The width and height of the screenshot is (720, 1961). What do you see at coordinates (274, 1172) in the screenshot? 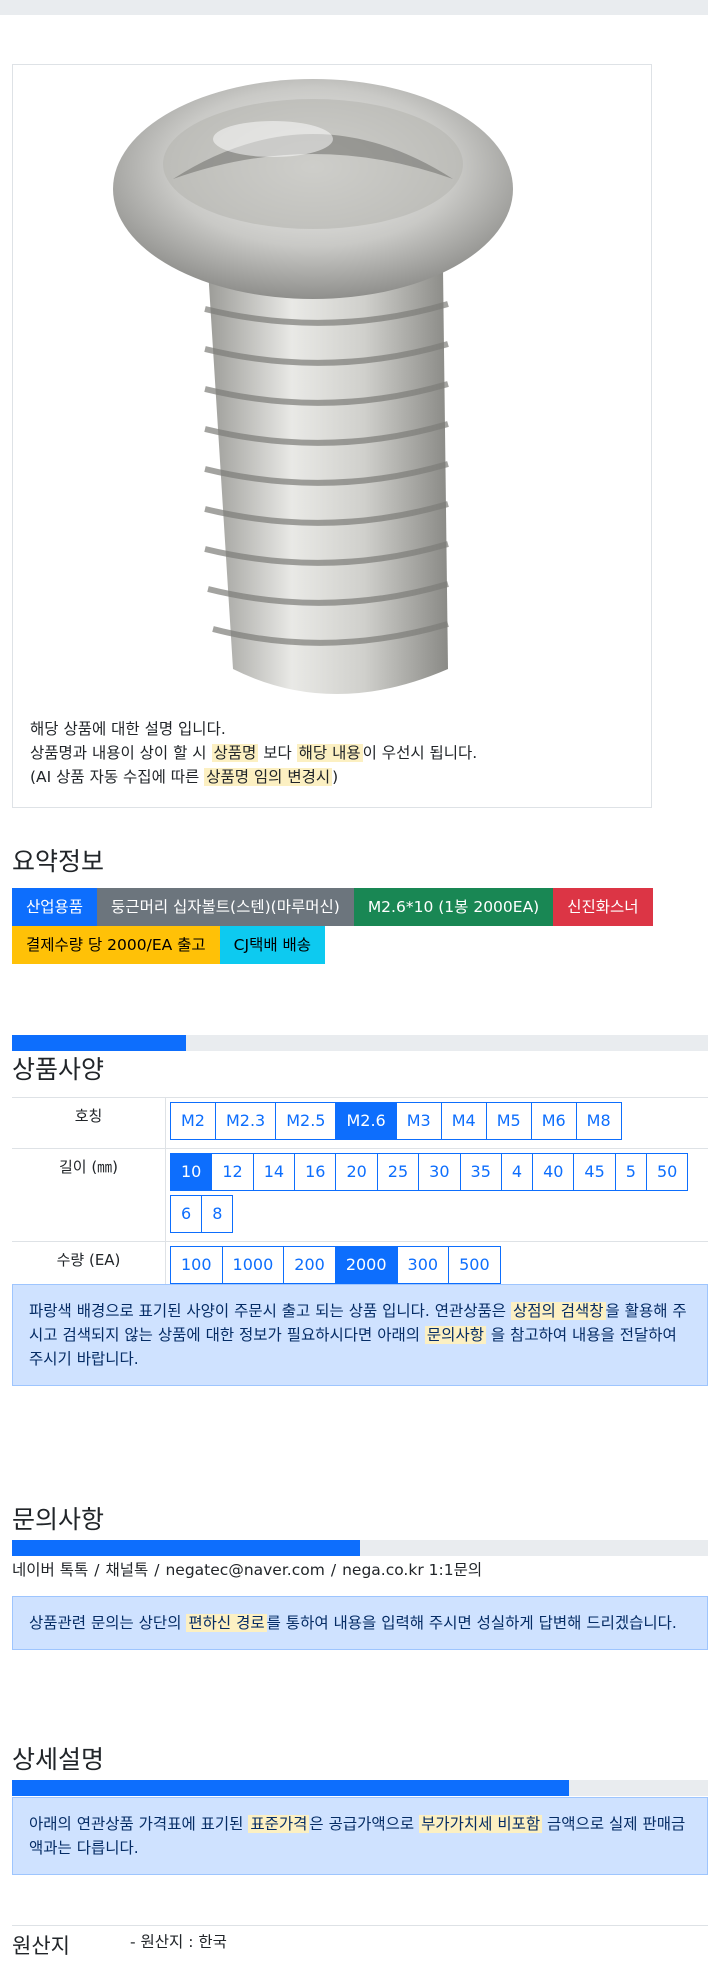
I see `spec-option-button: 14` at bounding box center [274, 1172].